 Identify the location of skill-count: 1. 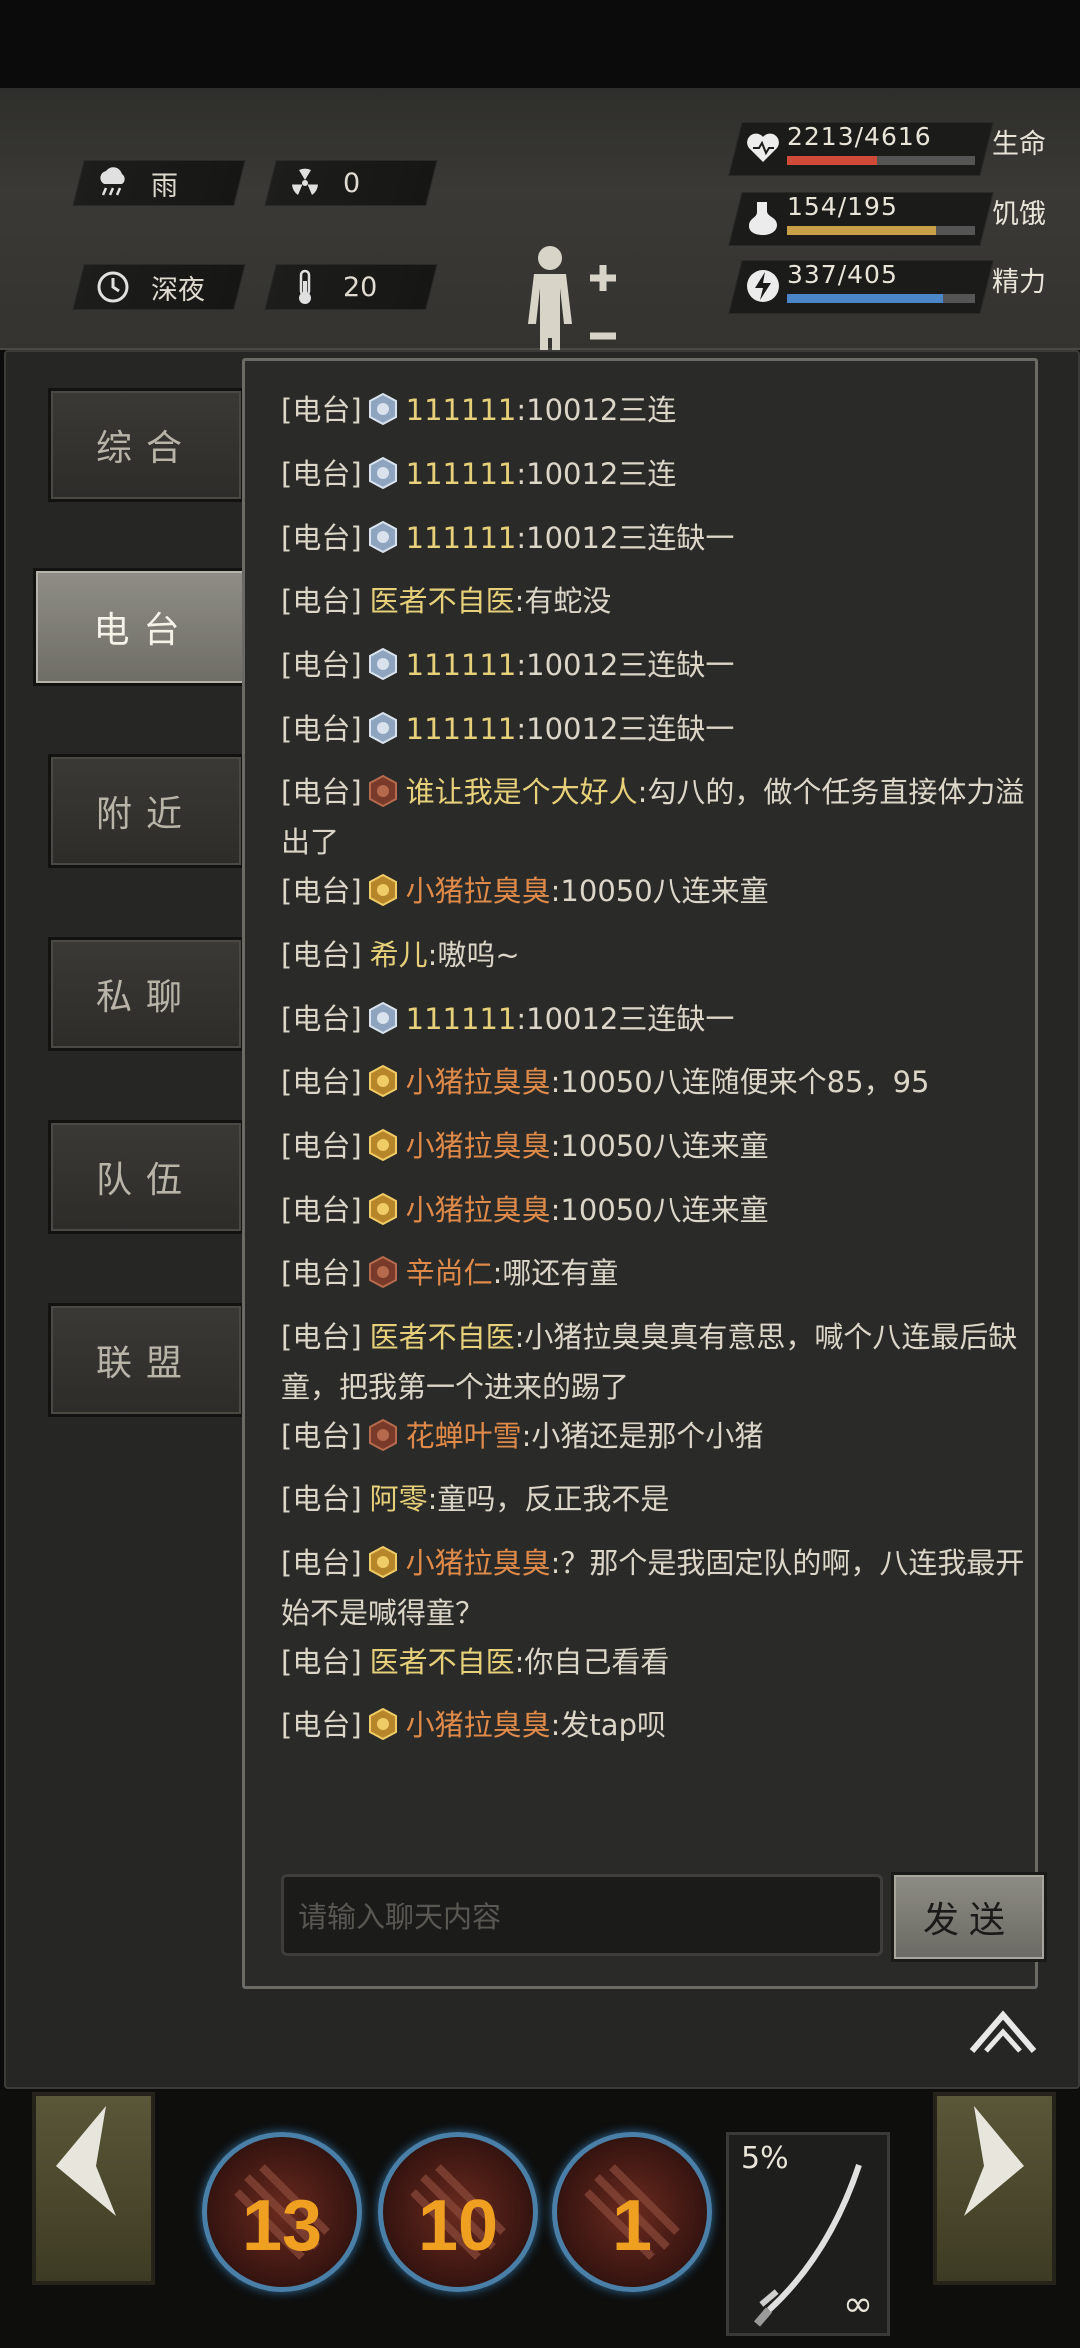
(632, 2226).